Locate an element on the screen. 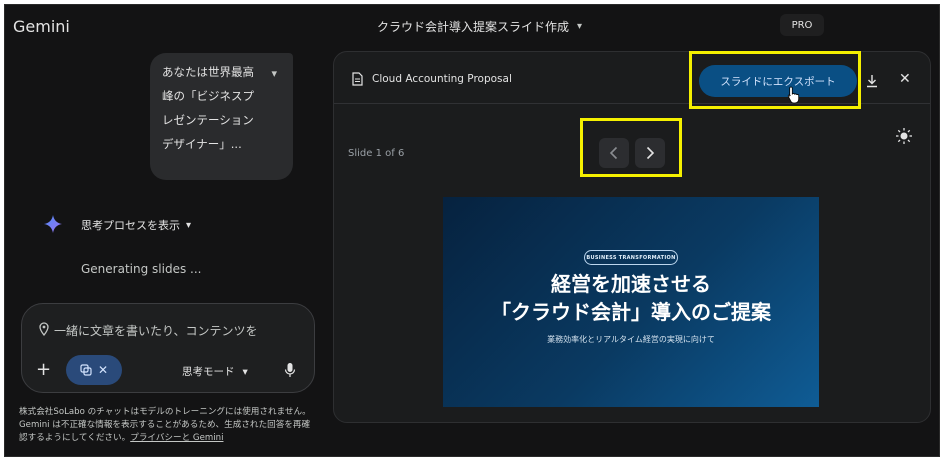 This screenshot has width=944, height=461. slide-title-line2: 「クラウド会計」導入のご提案 is located at coordinates (631, 312).